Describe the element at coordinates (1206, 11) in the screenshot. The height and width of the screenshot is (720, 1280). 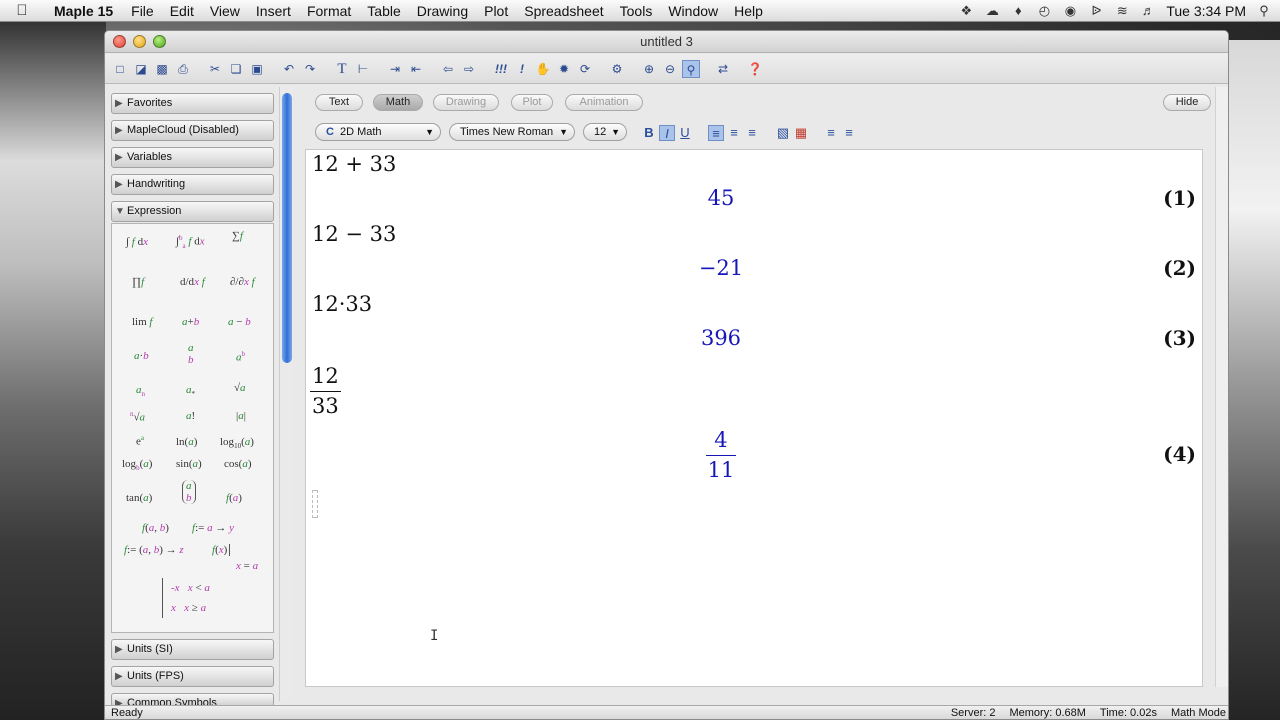
I see `menu-clock: Tue 3:34 PM` at that location.